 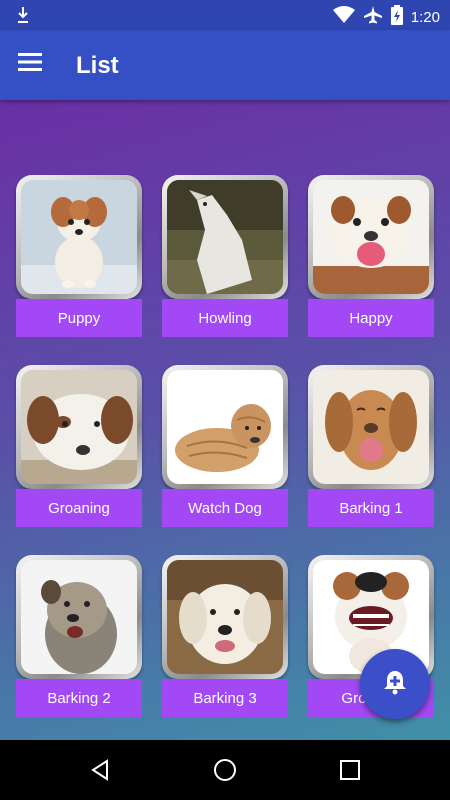 I want to click on sound-label: Barking 3, so click(x=225, y=698).